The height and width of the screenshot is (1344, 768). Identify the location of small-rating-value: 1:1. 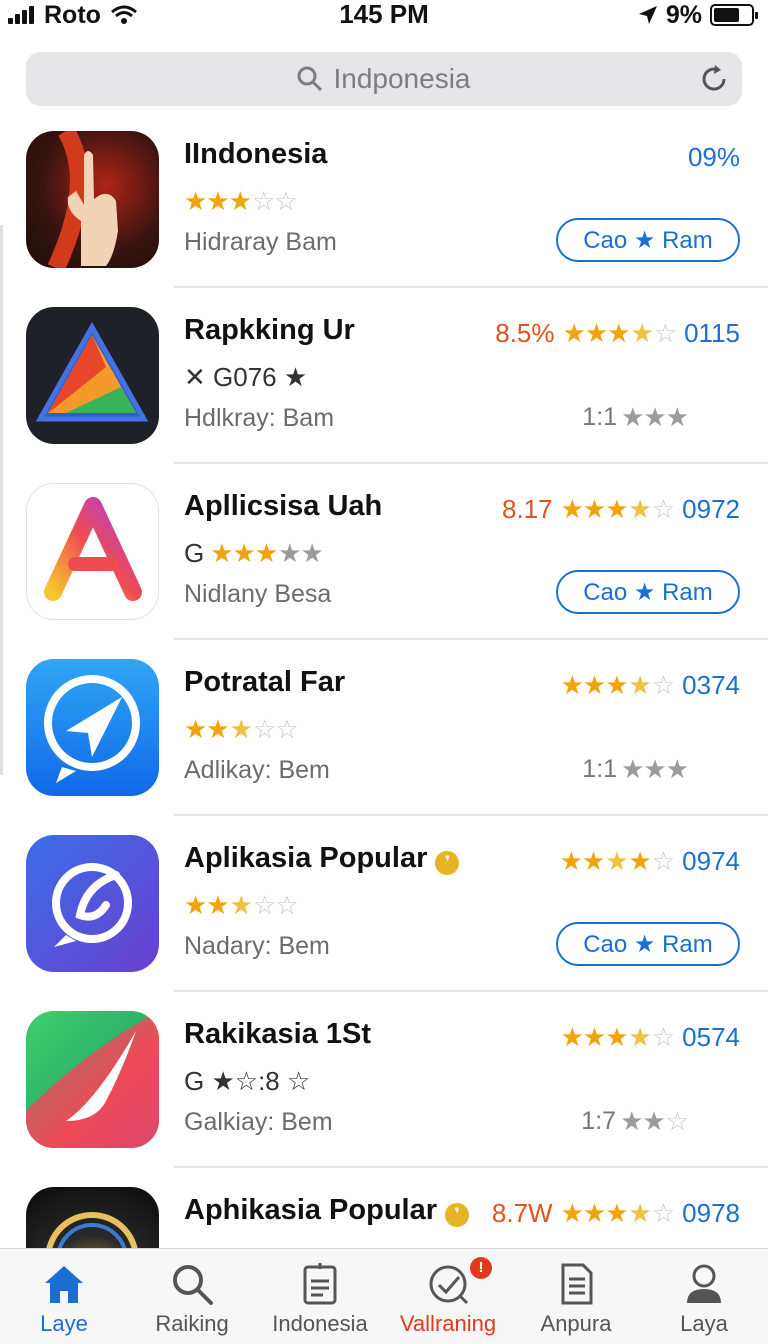
(600, 769).